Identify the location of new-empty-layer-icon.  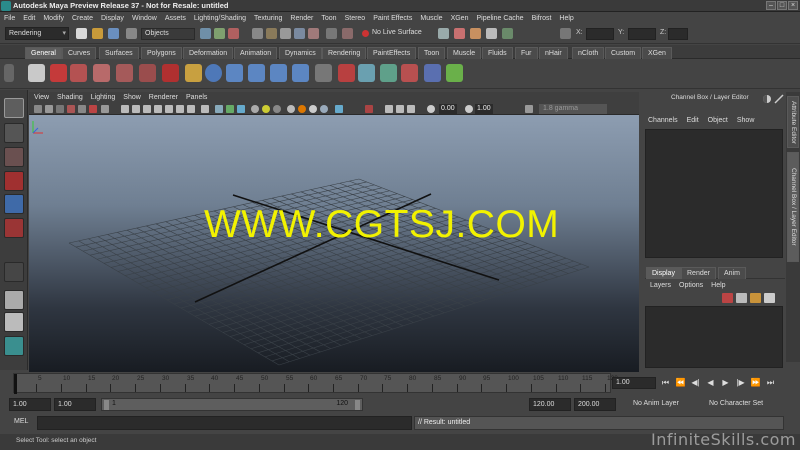
(755, 298).